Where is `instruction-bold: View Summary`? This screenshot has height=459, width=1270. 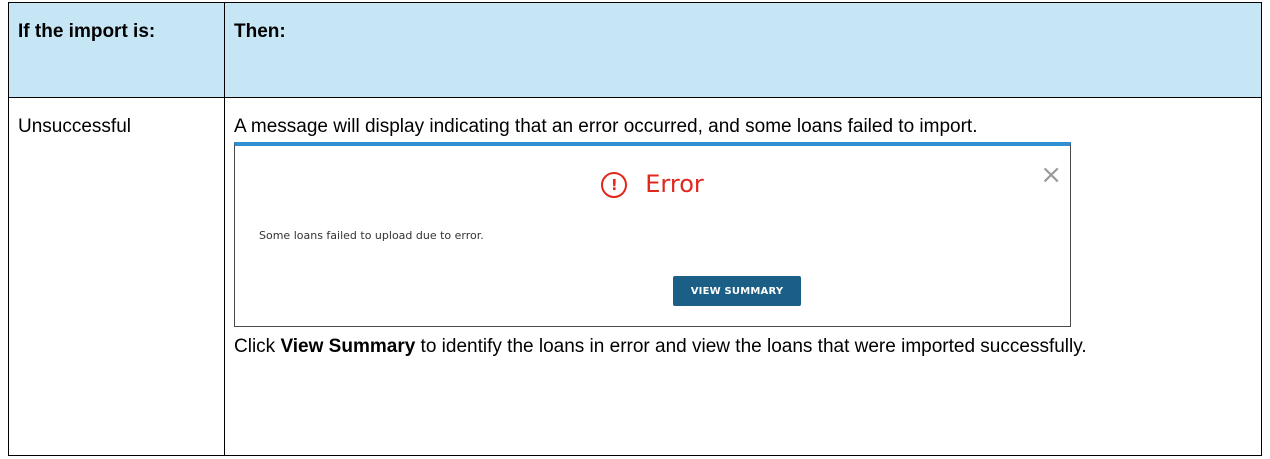 instruction-bold: View Summary is located at coordinates (348, 346).